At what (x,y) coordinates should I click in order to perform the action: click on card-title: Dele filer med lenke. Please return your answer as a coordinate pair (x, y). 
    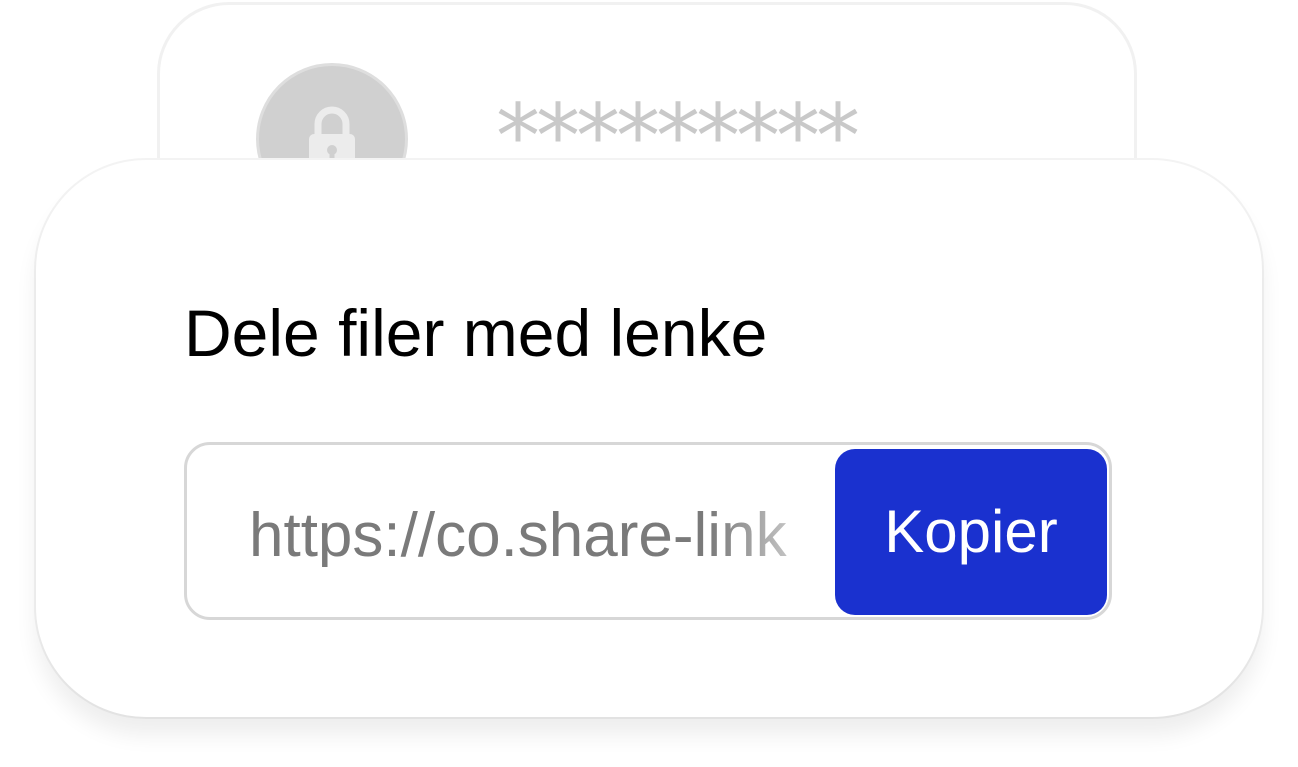
    Looking at the image, I should click on (476, 333).